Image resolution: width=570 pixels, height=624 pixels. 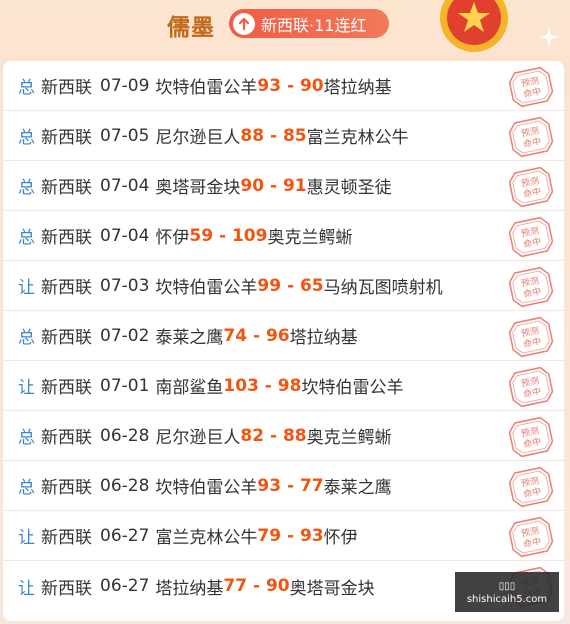 I want to click on record-date: 07-02, so click(x=125, y=335).